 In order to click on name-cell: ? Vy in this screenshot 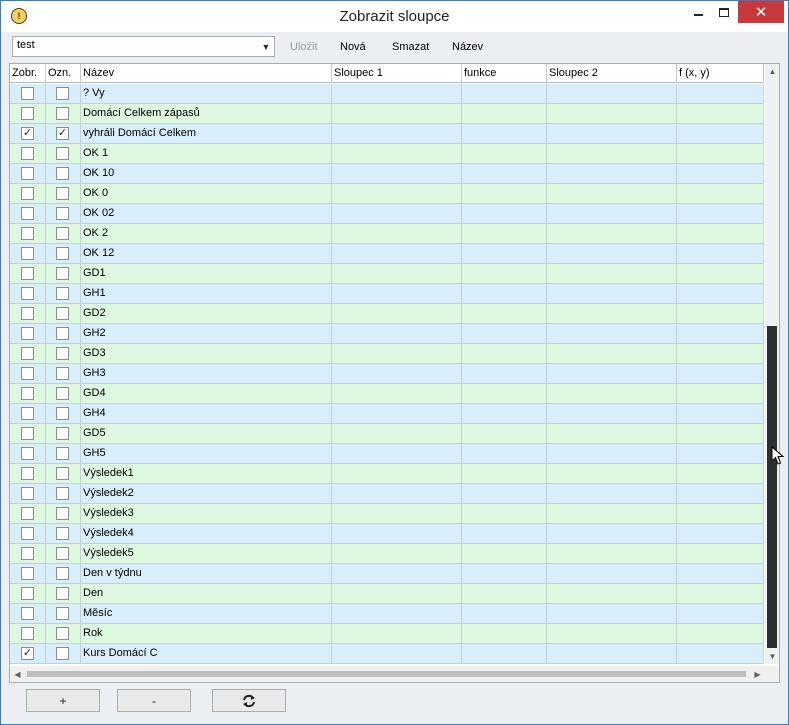, I will do `click(206, 94)`.